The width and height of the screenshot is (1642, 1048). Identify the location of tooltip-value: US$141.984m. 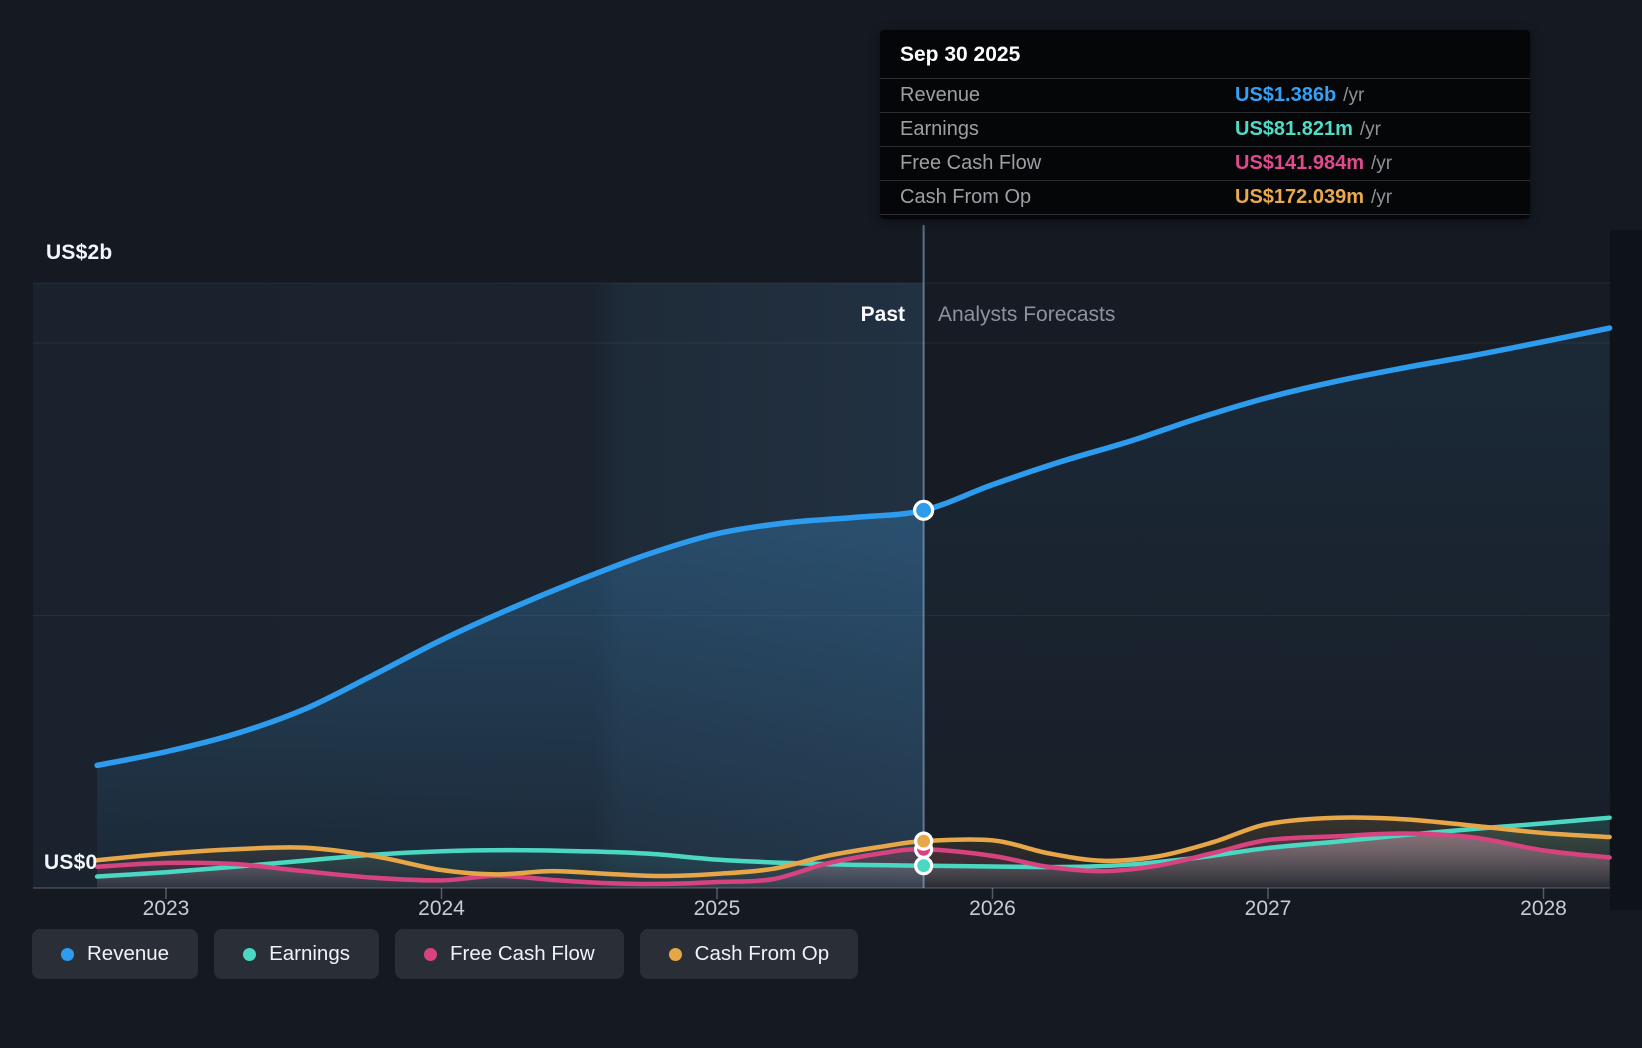
(1299, 163).